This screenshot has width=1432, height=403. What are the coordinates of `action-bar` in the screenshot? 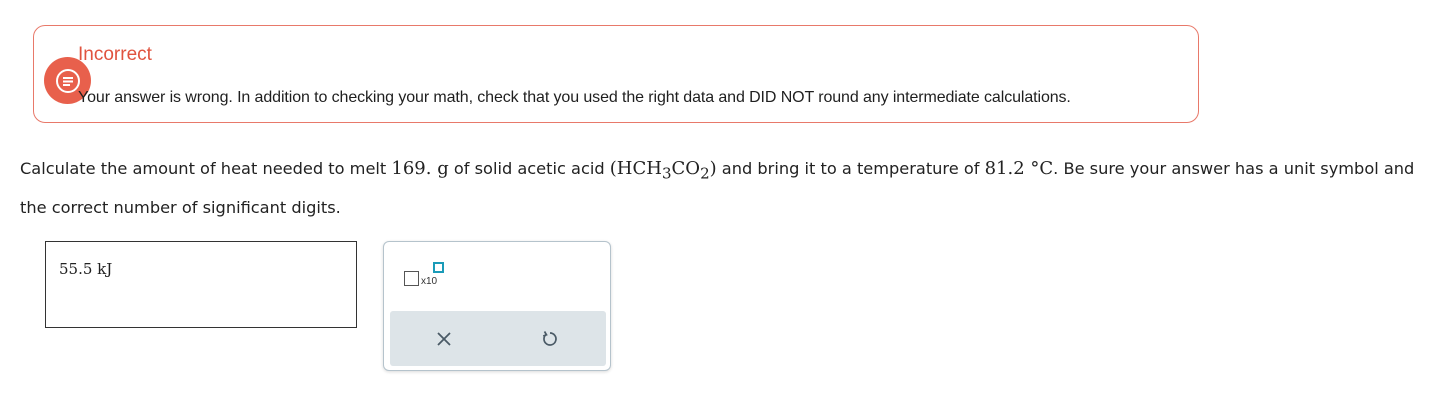 It's located at (498, 338).